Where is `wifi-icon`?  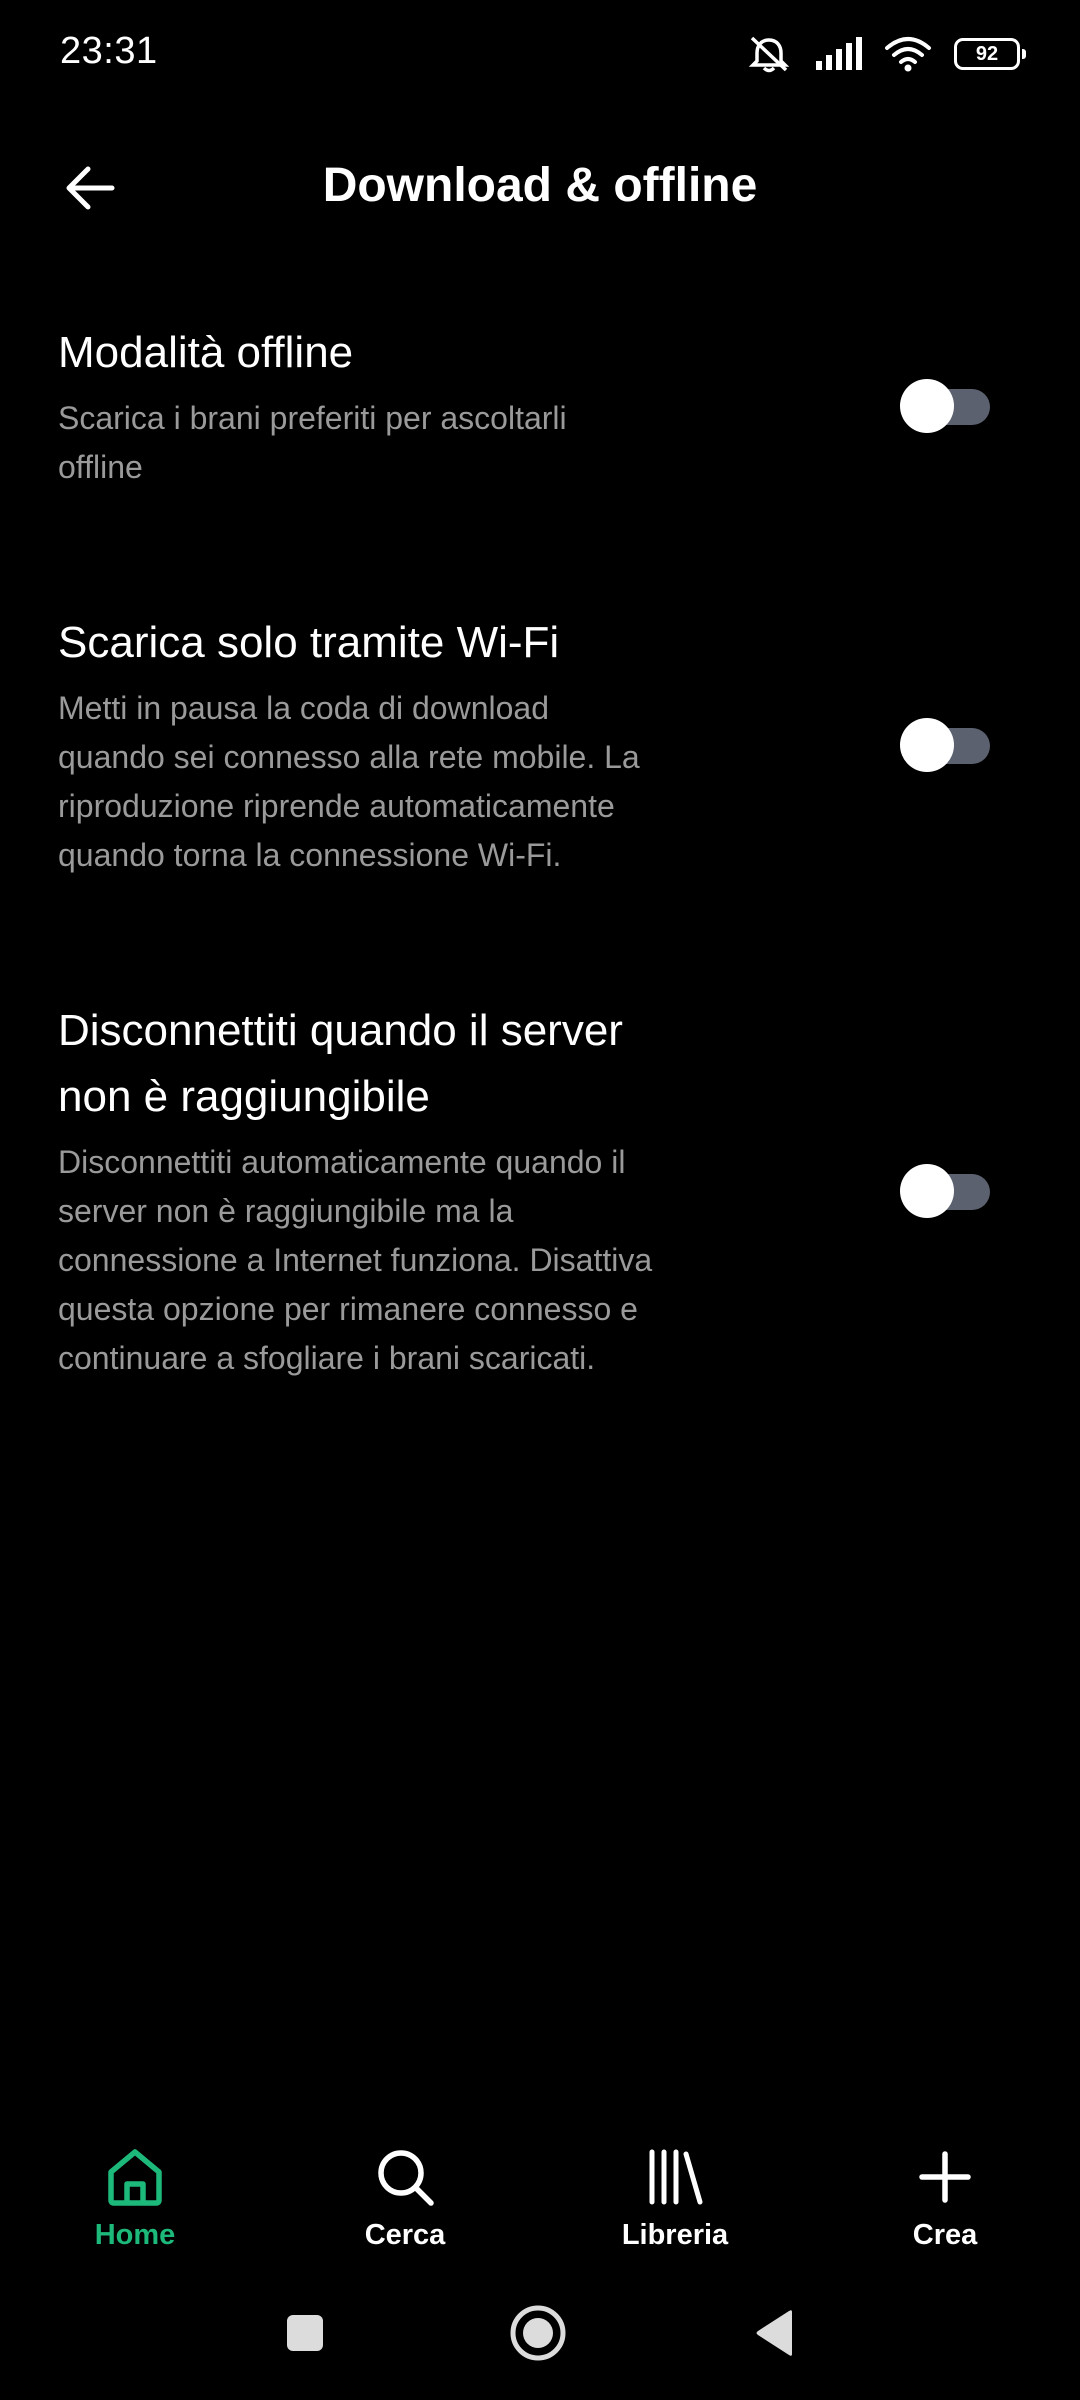 wifi-icon is located at coordinates (908, 54).